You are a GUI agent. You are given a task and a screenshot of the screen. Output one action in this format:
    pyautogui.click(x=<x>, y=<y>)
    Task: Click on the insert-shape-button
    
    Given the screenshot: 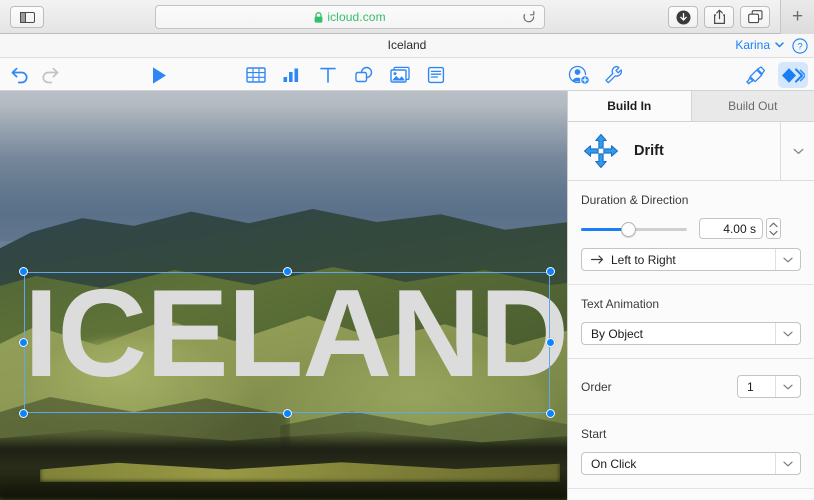 What is the action you would take?
    pyautogui.click(x=364, y=75)
    